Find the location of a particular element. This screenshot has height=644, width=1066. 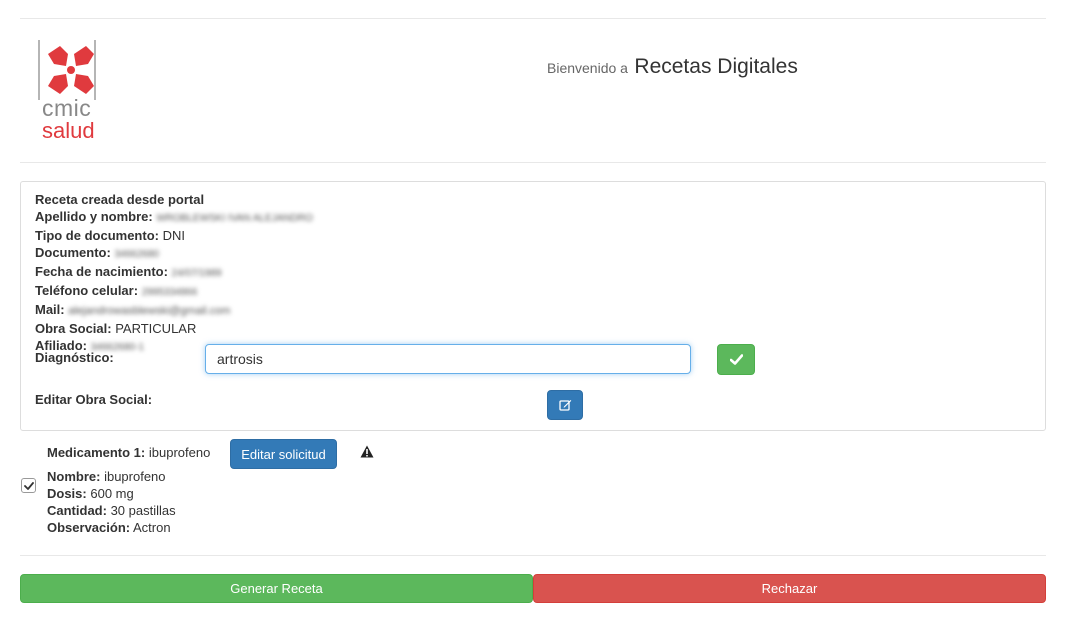

cmic-salud-logo: cmic salud is located at coordinates (79, 91).